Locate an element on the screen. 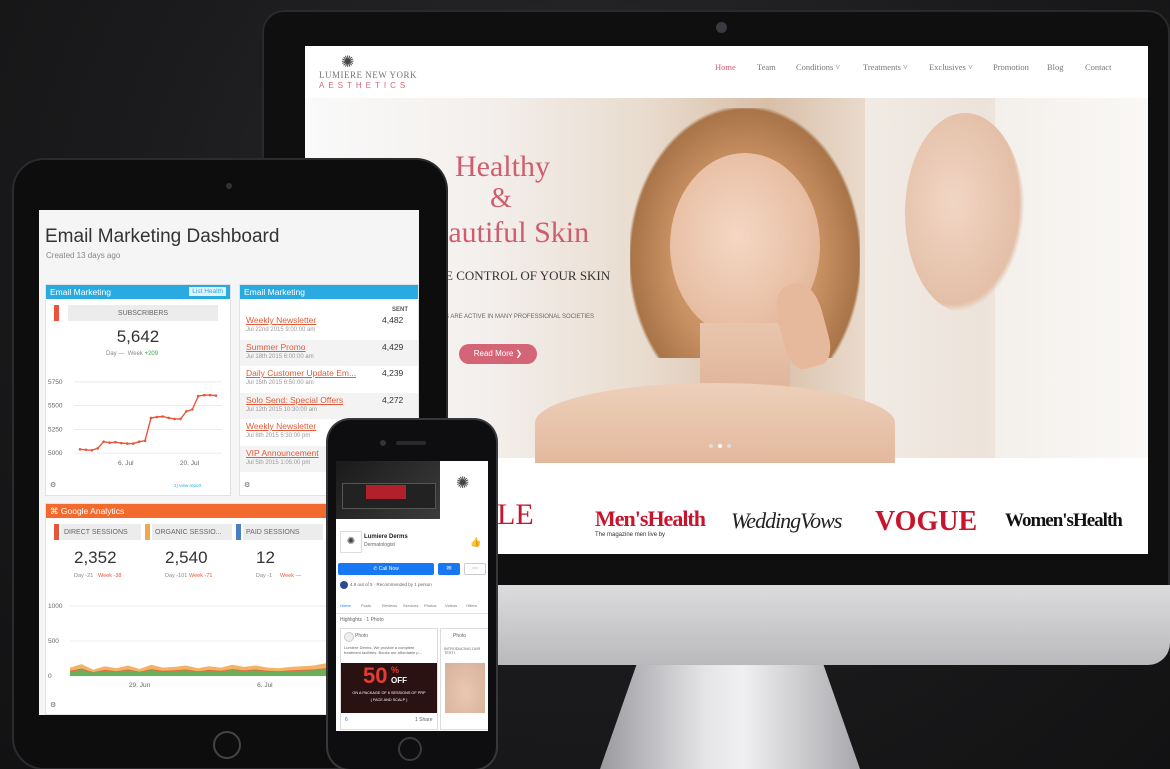  press-logo-vogue: VOGUE is located at coordinates (926, 521).